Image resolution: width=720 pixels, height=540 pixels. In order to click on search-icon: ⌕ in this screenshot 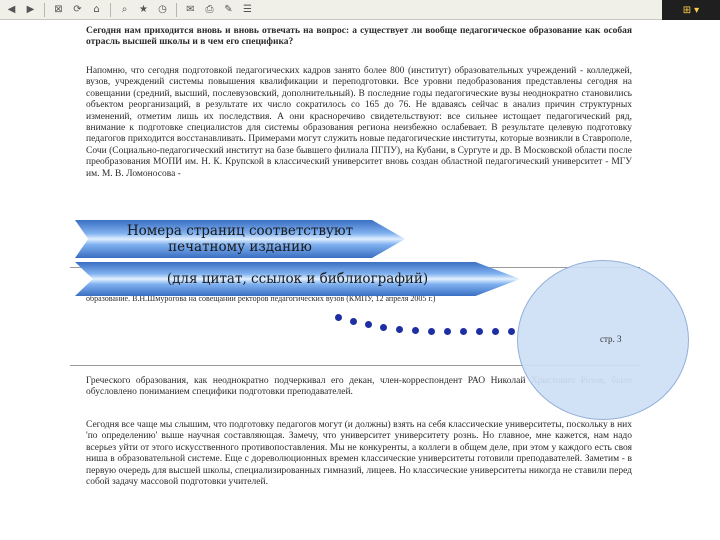, I will do `click(124, 9)`.